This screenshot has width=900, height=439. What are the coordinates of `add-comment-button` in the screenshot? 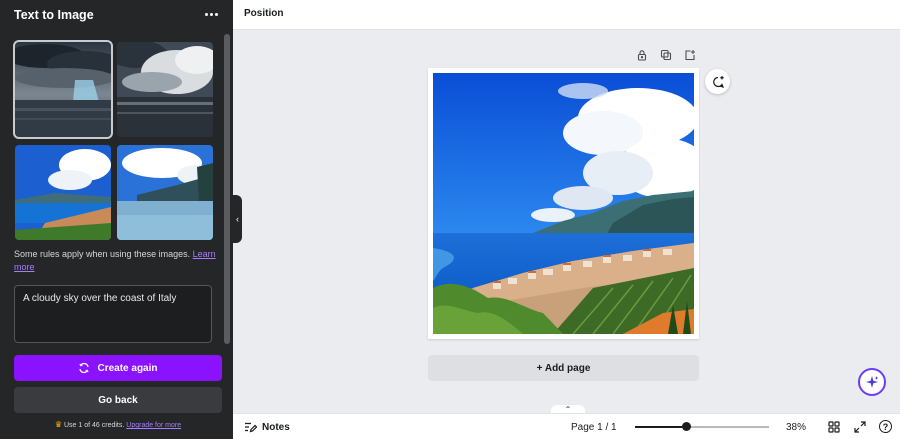 It's located at (717, 81).